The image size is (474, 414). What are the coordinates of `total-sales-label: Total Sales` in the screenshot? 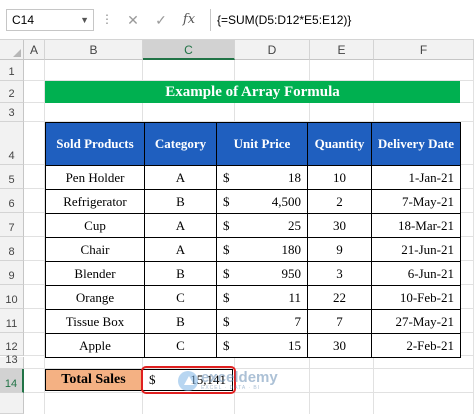 It's located at (93, 380).